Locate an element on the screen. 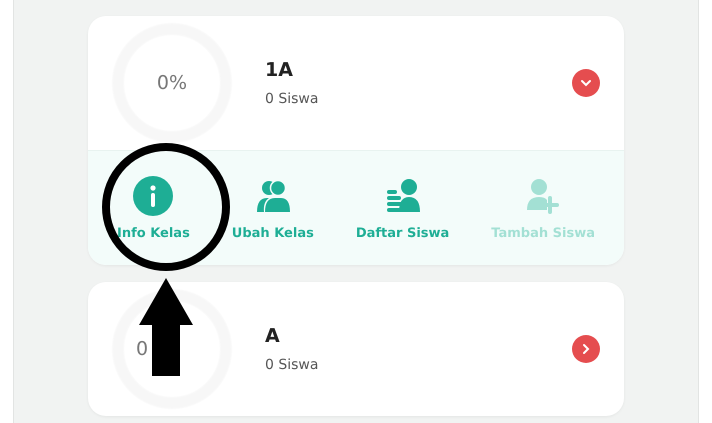 Image resolution: width=712 pixels, height=423 pixels. class-name: A is located at coordinates (273, 336).